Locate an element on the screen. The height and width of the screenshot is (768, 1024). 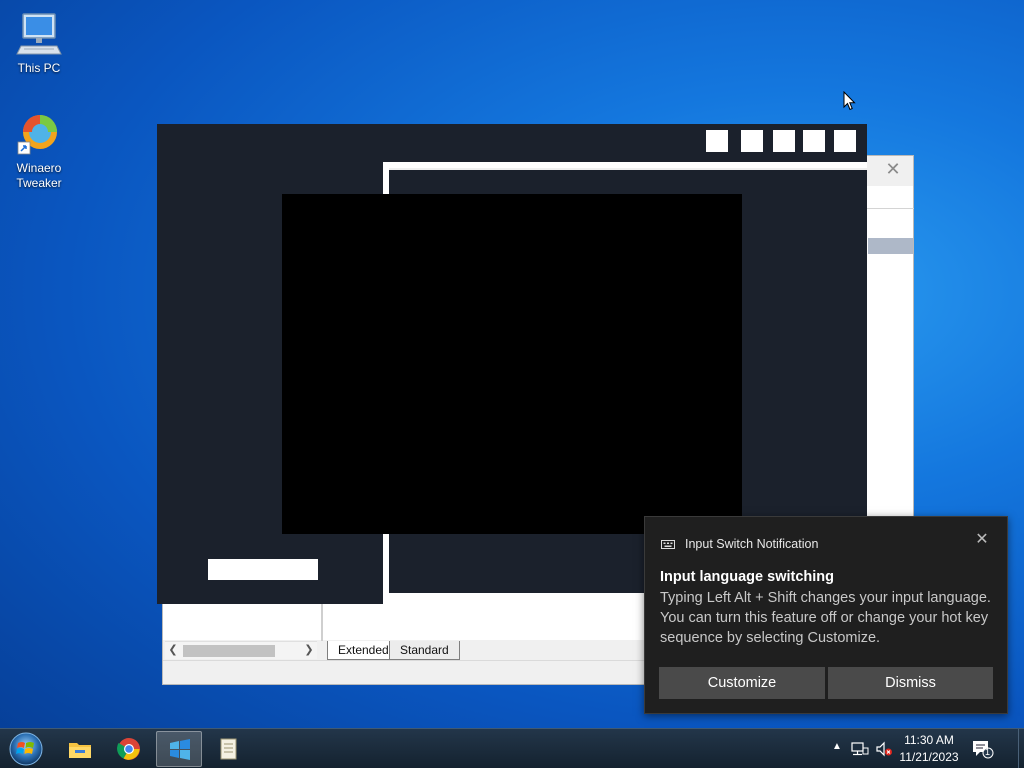
action-center-icon: 1 is located at coordinates (983, 749).